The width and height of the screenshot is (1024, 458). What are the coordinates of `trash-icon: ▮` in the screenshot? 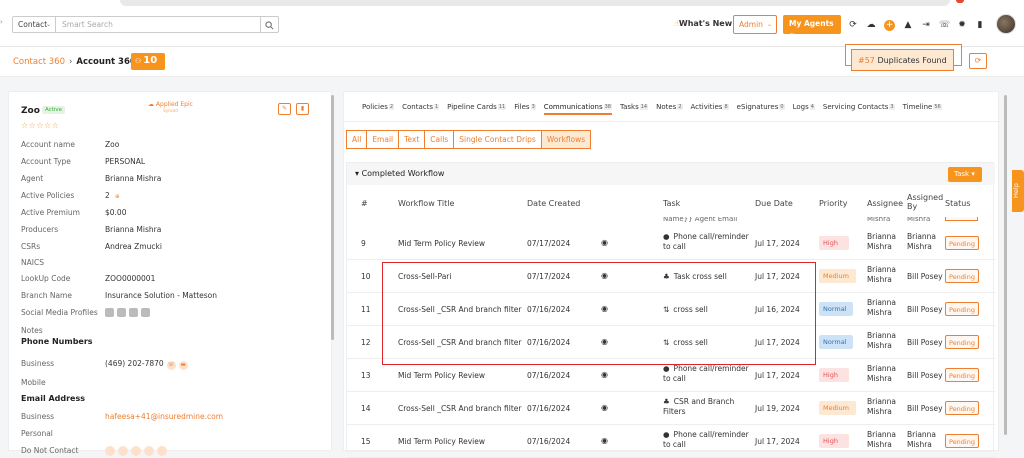 It's located at (980, 25).